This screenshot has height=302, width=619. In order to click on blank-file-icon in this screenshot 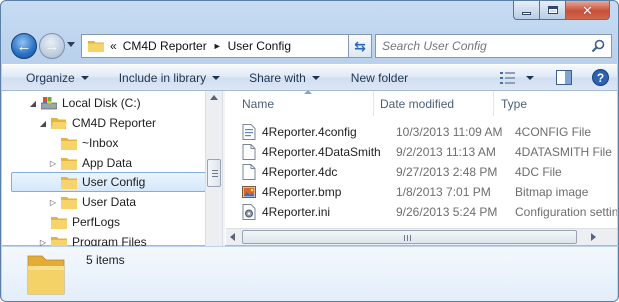, I will do `click(249, 172)`.